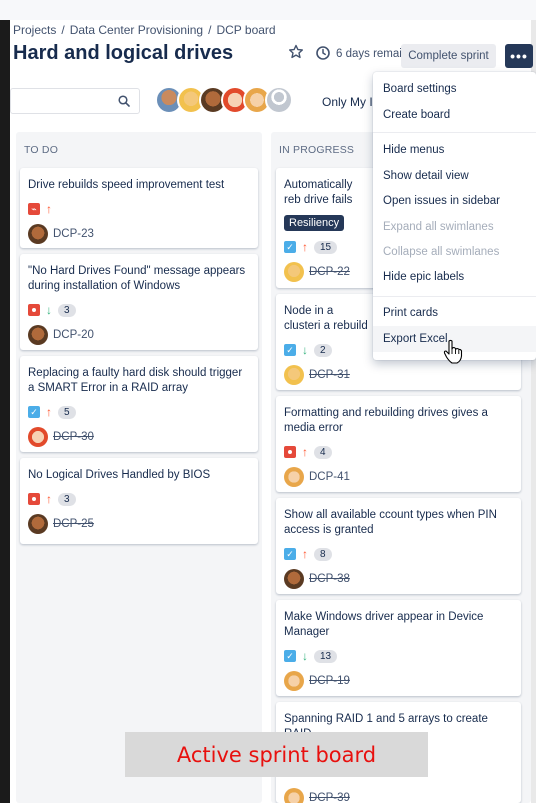 The height and width of the screenshot is (803, 536). I want to click on assignee-avatars, so click(230, 101).